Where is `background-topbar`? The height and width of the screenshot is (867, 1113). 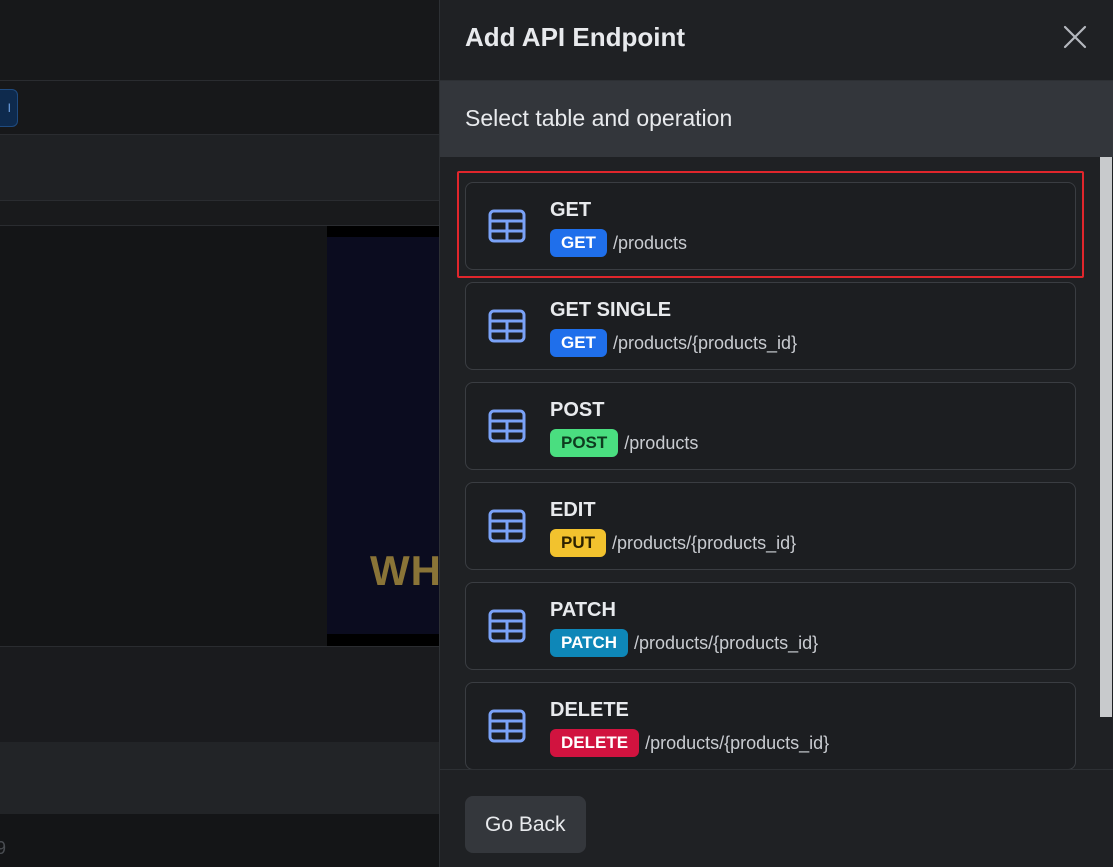 background-topbar is located at coordinates (220, 40).